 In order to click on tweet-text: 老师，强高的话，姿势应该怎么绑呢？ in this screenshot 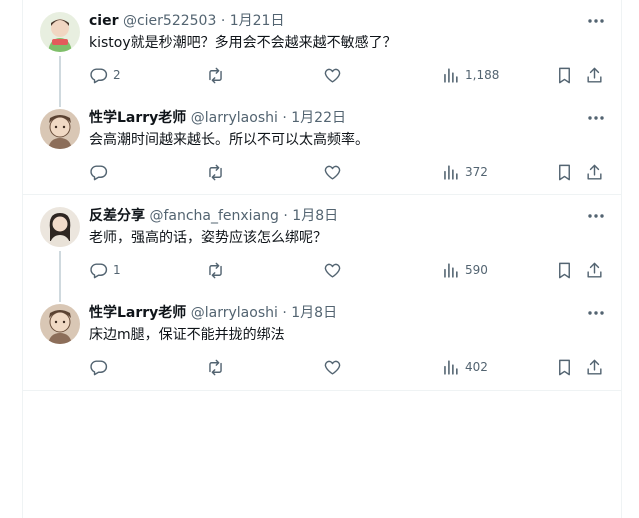, I will do `click(208, 238)`.